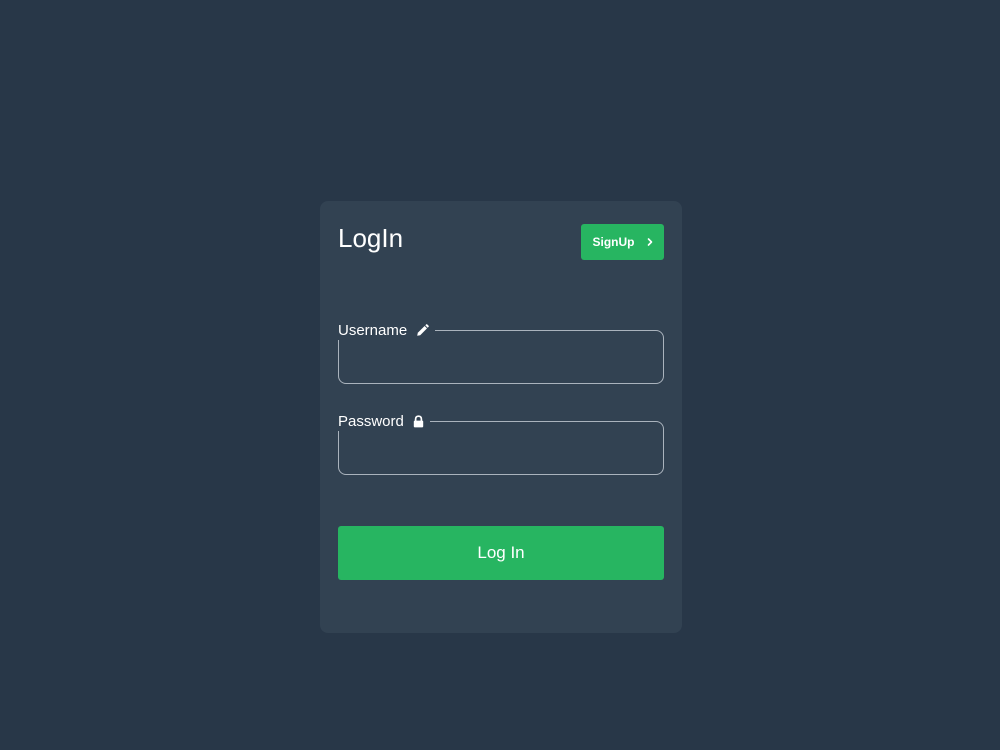 The height and width of the screenshot is (750, 1000). I want to click on username-label: Username, so click(386, 330).